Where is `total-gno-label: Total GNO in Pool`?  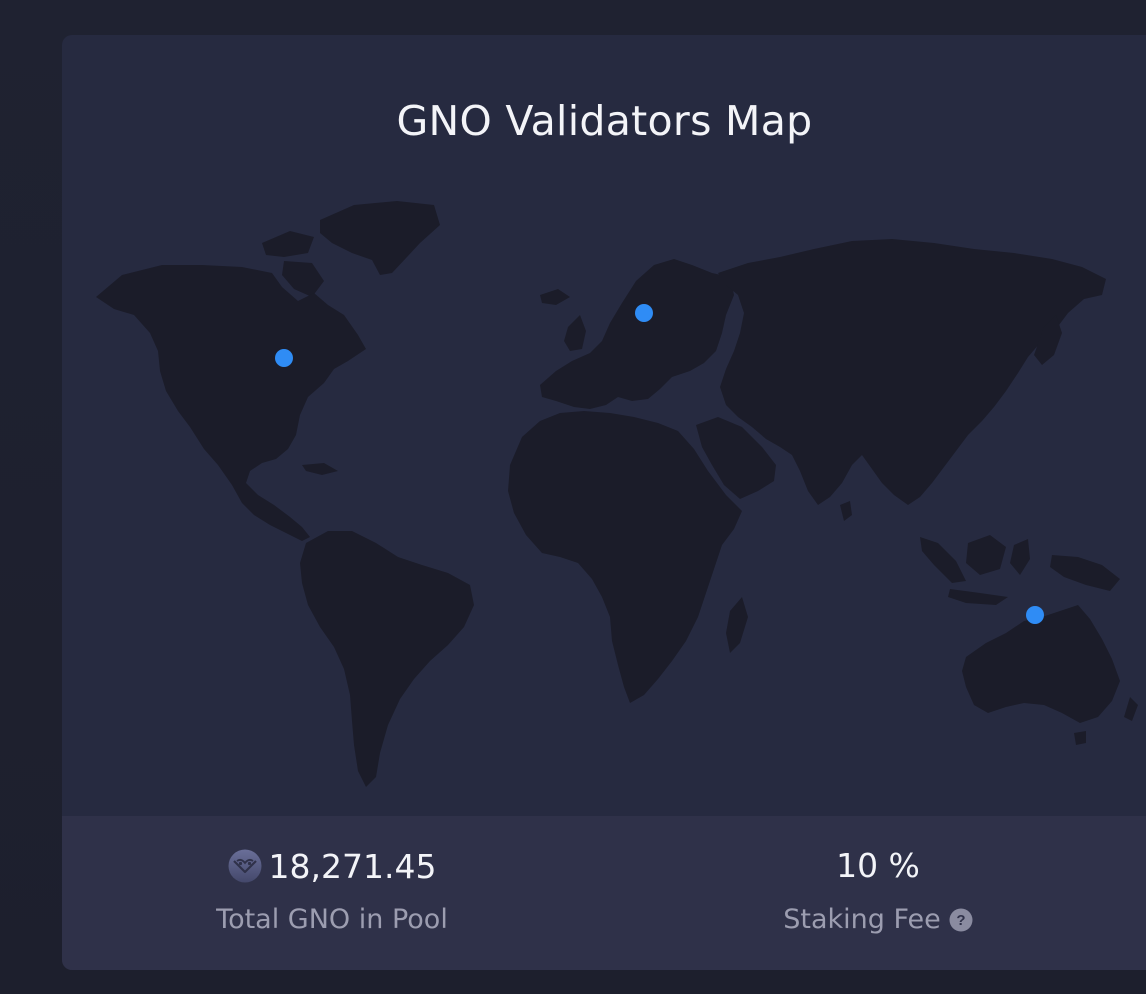
total-gno-label: Total GNO in Pool is located at coordinates (332, 919).